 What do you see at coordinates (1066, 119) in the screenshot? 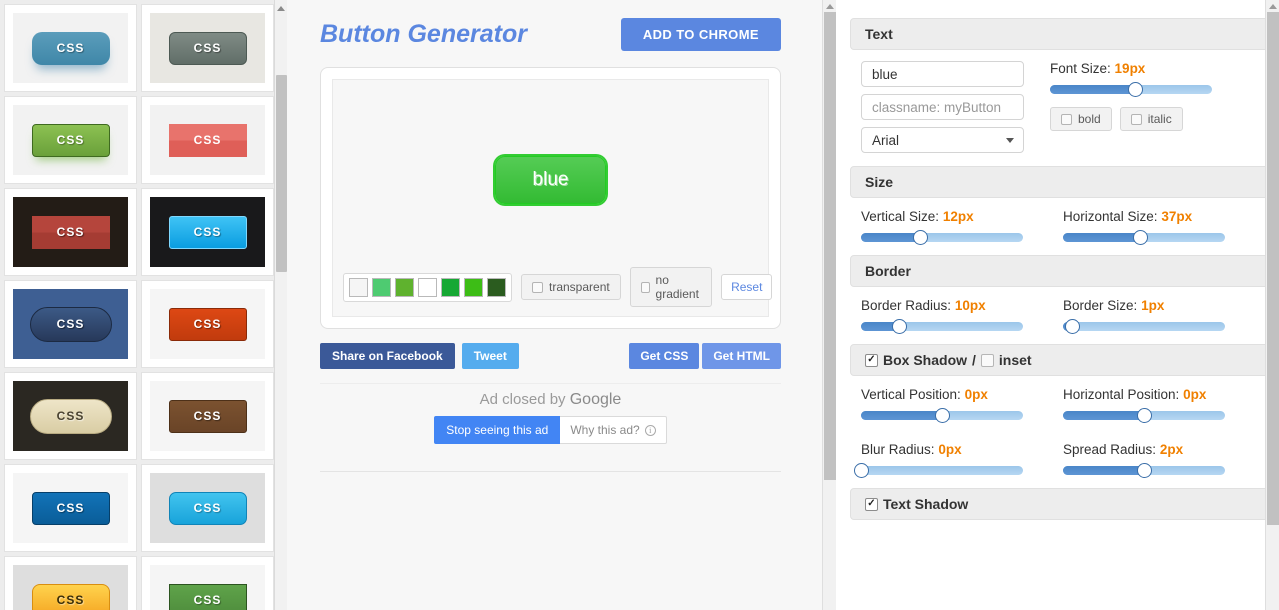
I see `bold-checkbox-icon` at bounding box center [1066, 119].